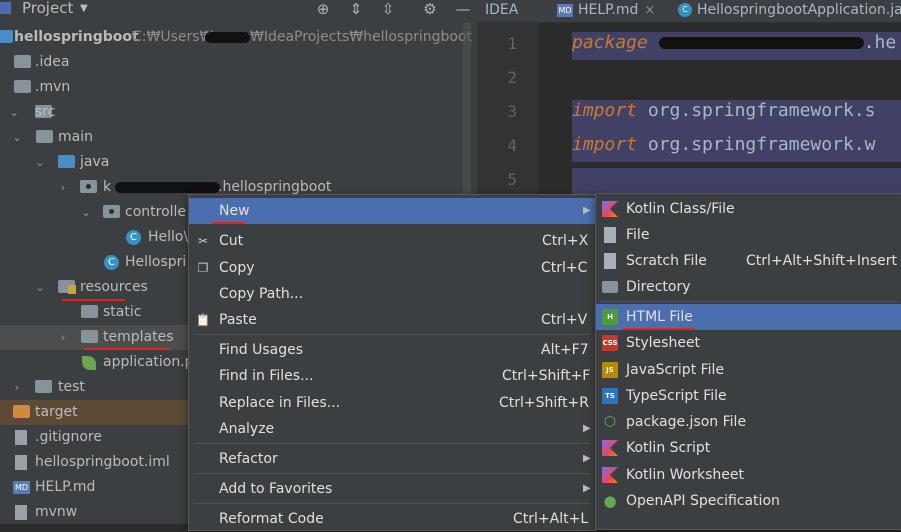 The height and width of the screenshot is (532, 901). I want to click on file-icon, so click(21, 512).